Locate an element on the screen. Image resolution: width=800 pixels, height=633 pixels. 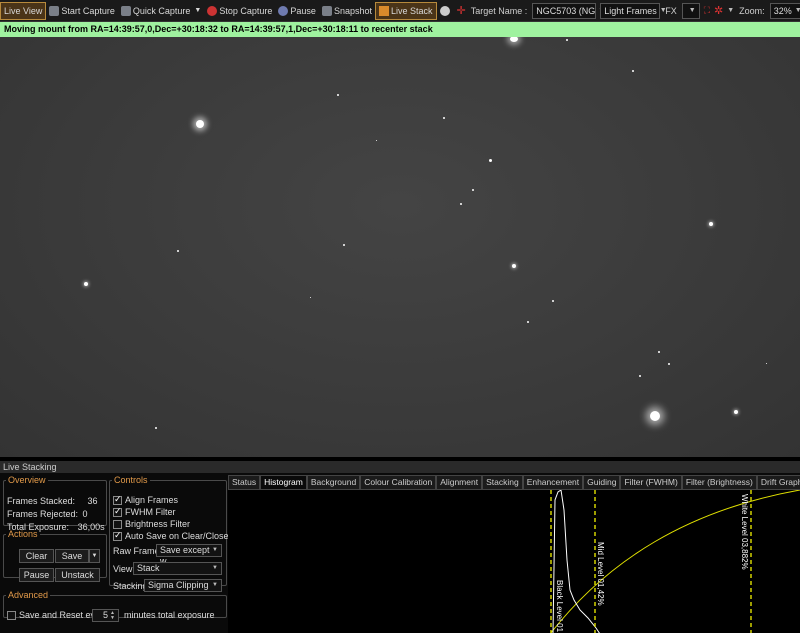
tab-guiding: Guiding is located at coordinates (602, 482).